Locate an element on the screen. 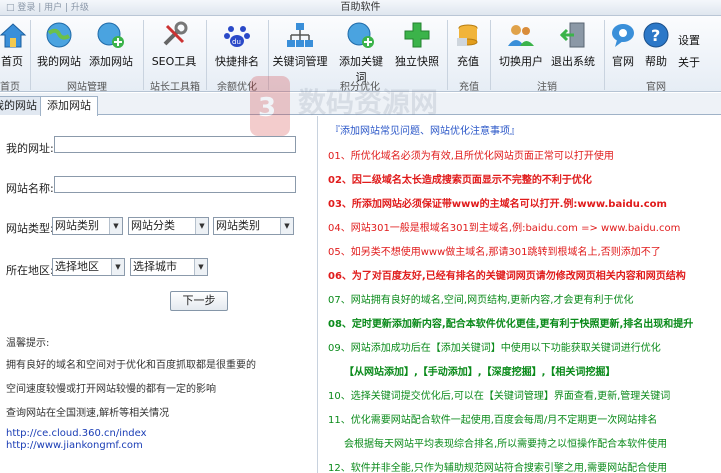  home-button: 首页 is located at coordinates (13, 44).